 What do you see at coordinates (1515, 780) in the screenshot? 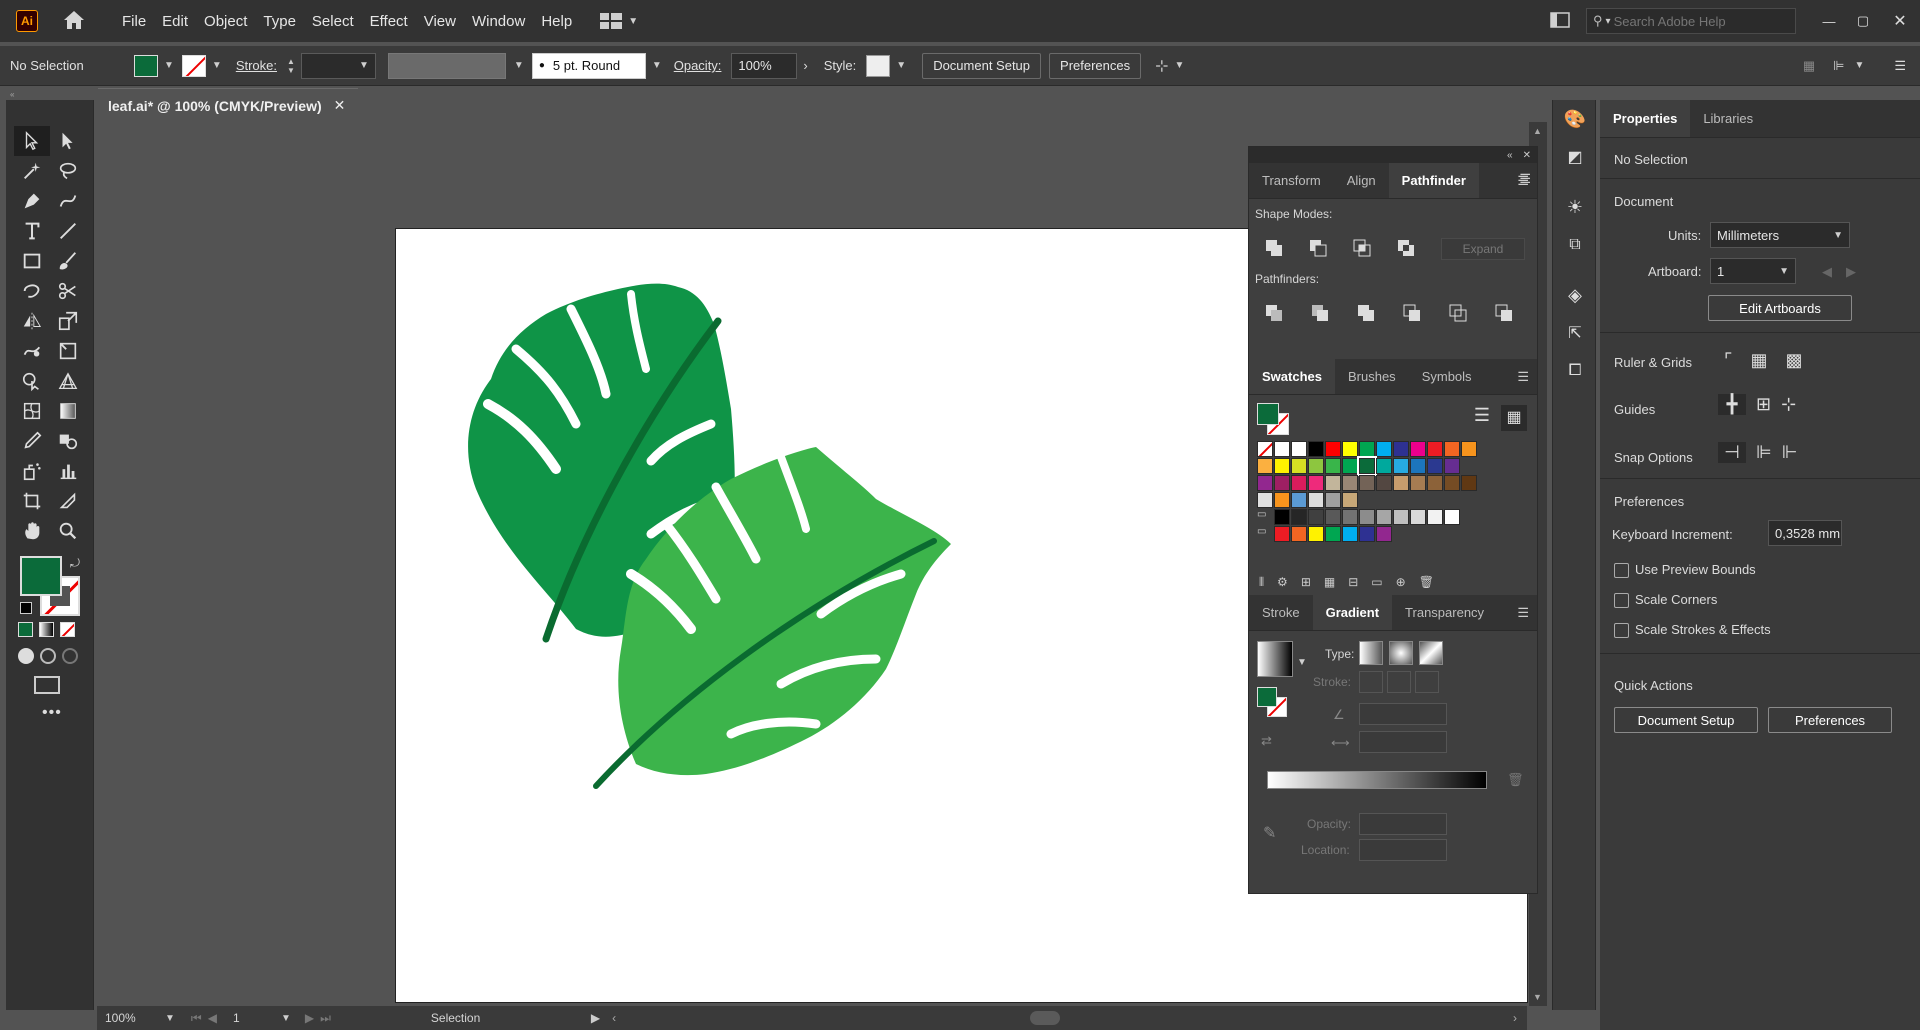
I see `delete-stop-icon: 🗑` at bounding box center [1515, 780].